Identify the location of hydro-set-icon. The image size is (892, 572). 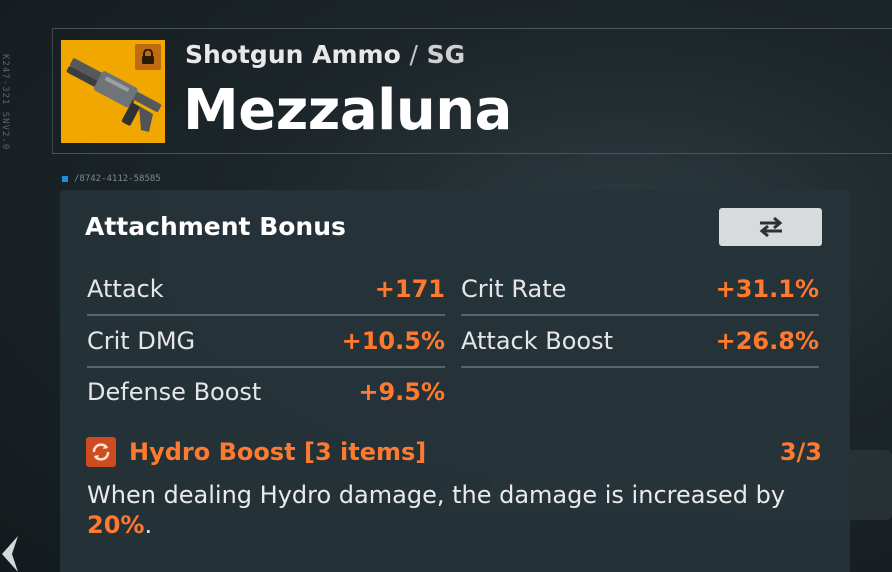
(101, 452).